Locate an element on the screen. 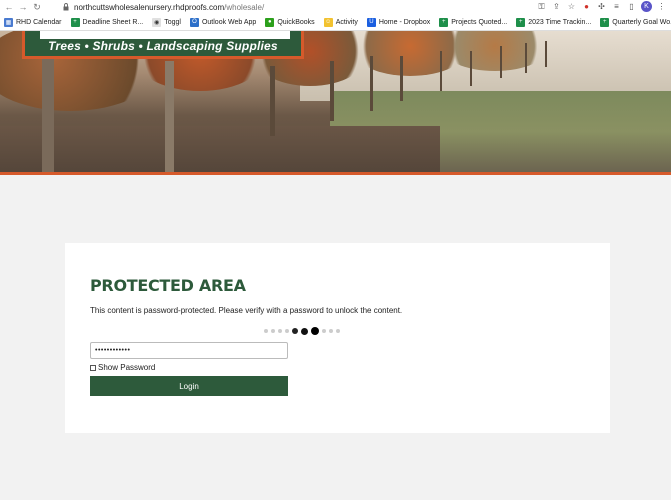  show-password-checkbox is located at coordinates (93, 367).